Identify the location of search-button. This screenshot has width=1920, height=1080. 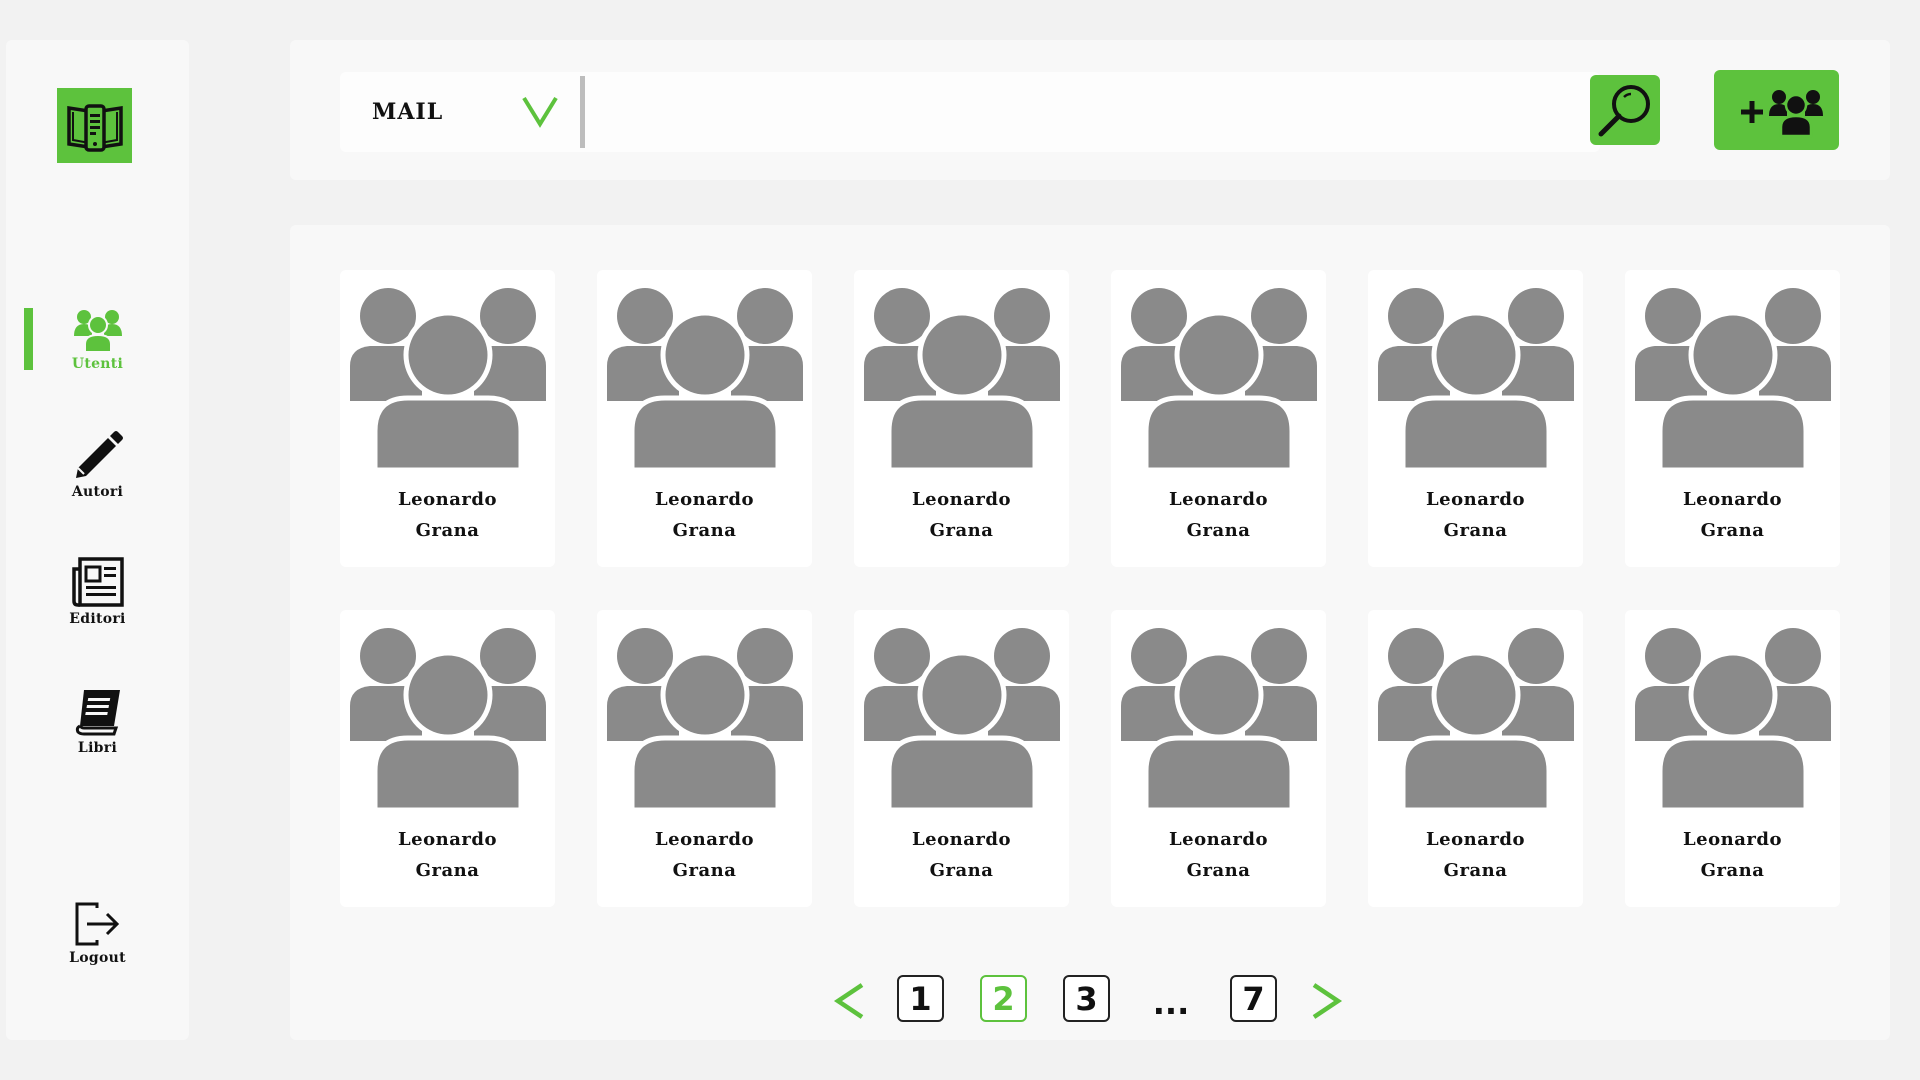
(1625, 110).